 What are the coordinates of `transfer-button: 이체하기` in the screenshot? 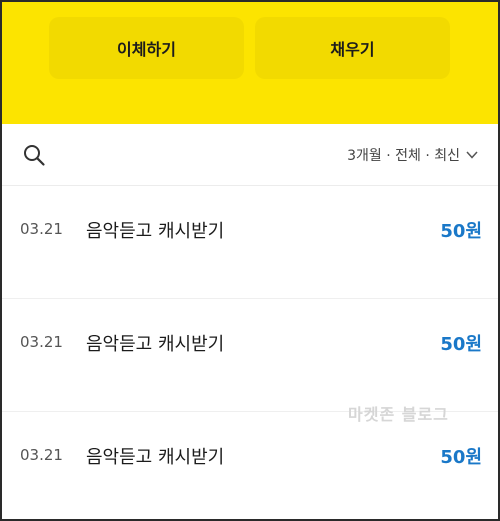 It's located at (146, 48).